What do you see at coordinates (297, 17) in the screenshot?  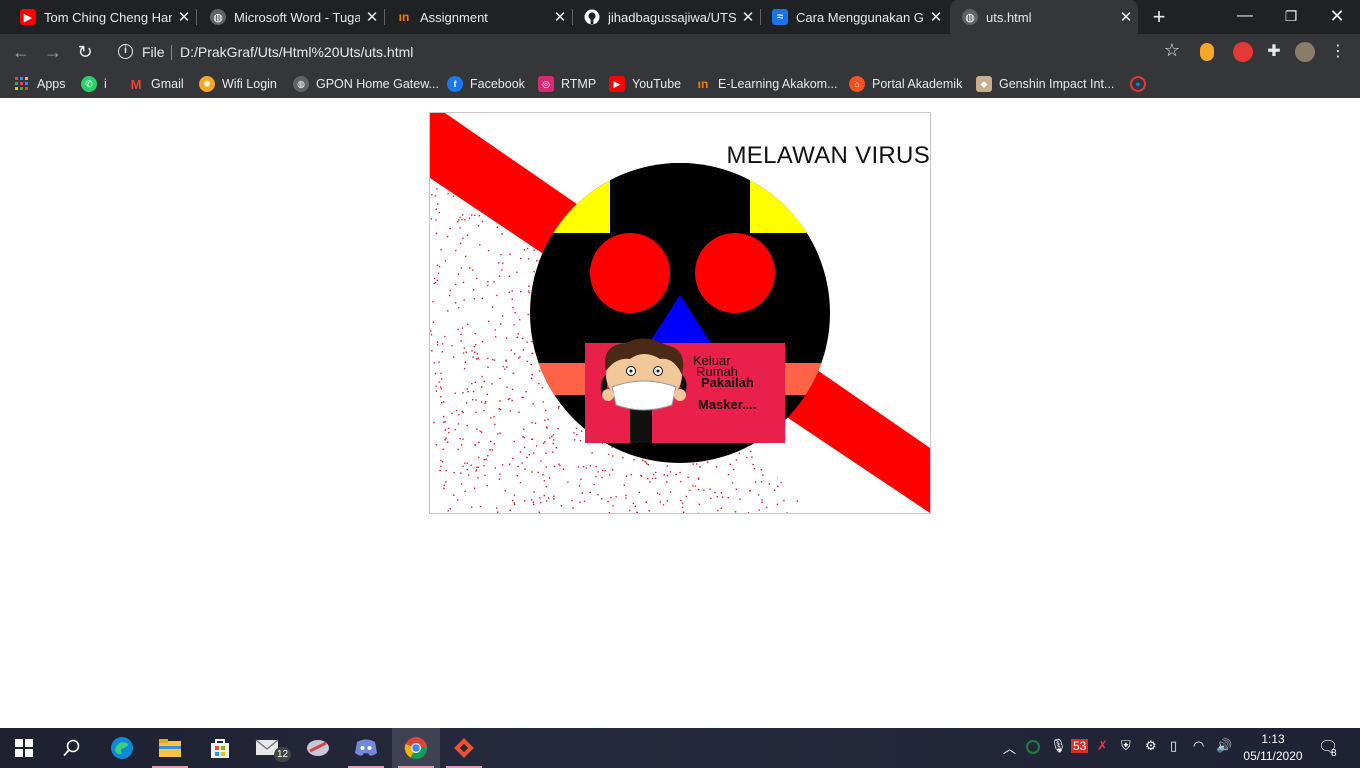 I see `tab-title: Microsoft Word - Tugas` at bounding box center [297, 17].